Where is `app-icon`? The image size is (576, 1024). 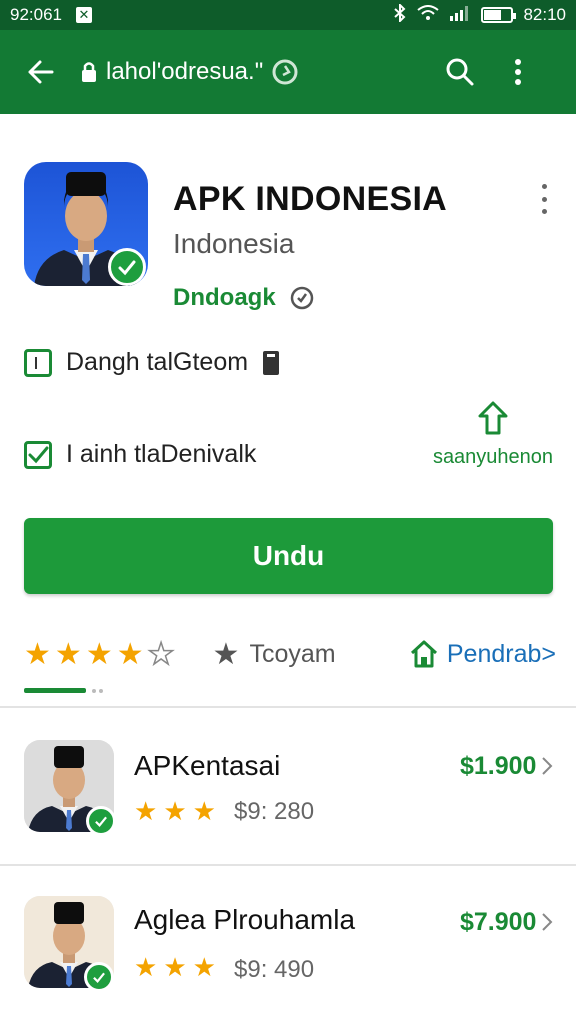
app-icon is located at coordinates (86, 224).